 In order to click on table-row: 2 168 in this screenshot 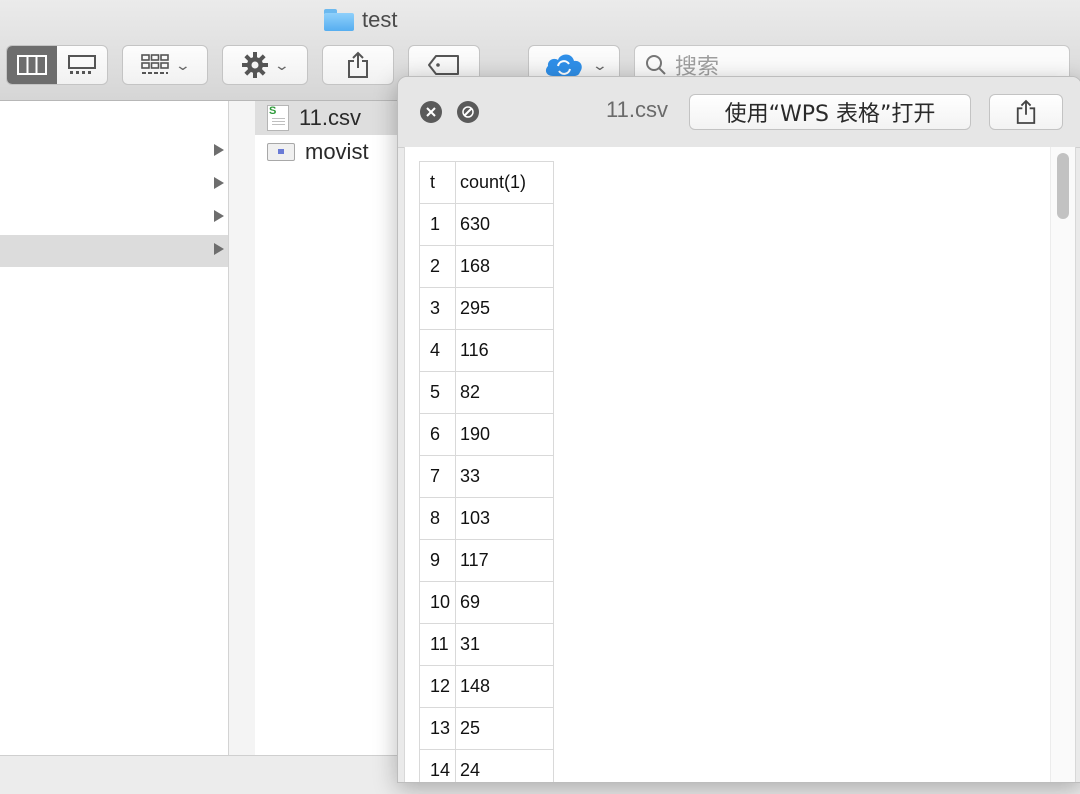, I will do `click(486, 266)`.